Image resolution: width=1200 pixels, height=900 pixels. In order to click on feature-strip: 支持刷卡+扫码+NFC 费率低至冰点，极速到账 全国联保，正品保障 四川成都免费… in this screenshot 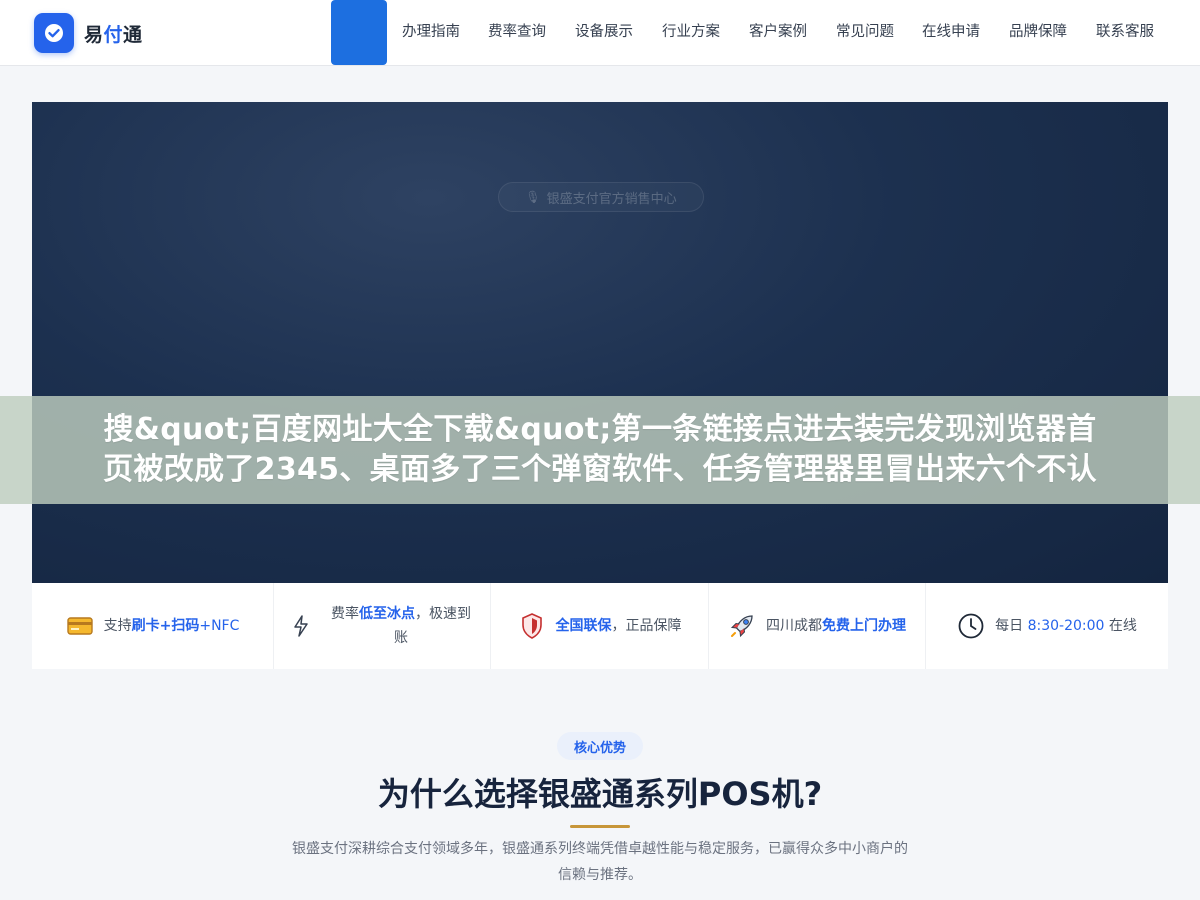, I will do `click(600, 626)`.